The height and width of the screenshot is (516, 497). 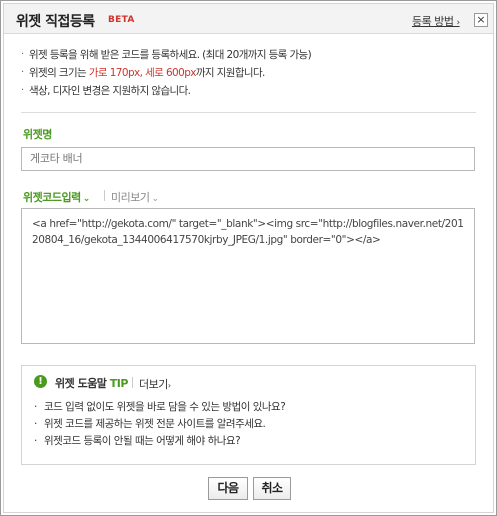 I want to click on notice-highlight: 가로 170px, 세로 600px, so click(x=142, y=73).